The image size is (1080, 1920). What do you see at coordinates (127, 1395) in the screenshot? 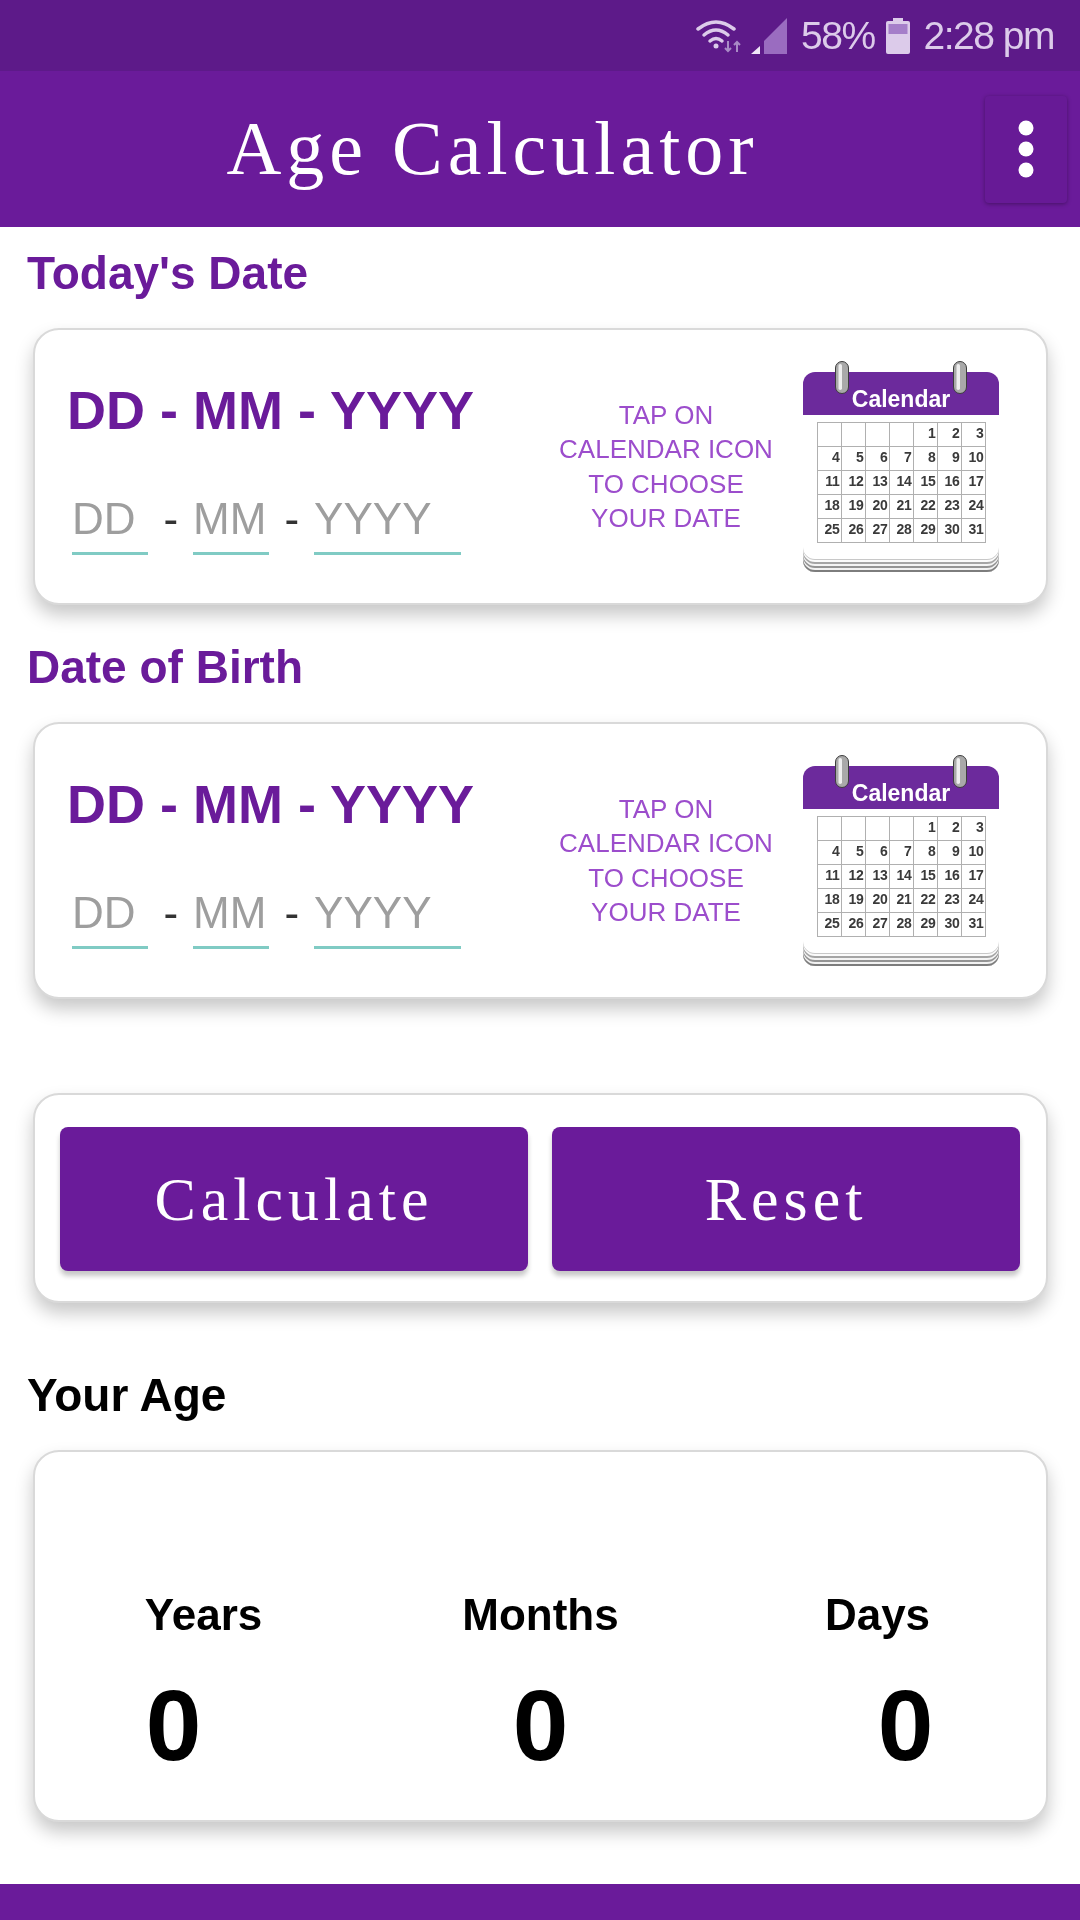
I see `age-heading: Your Age` at bounding box center [127, 1395].